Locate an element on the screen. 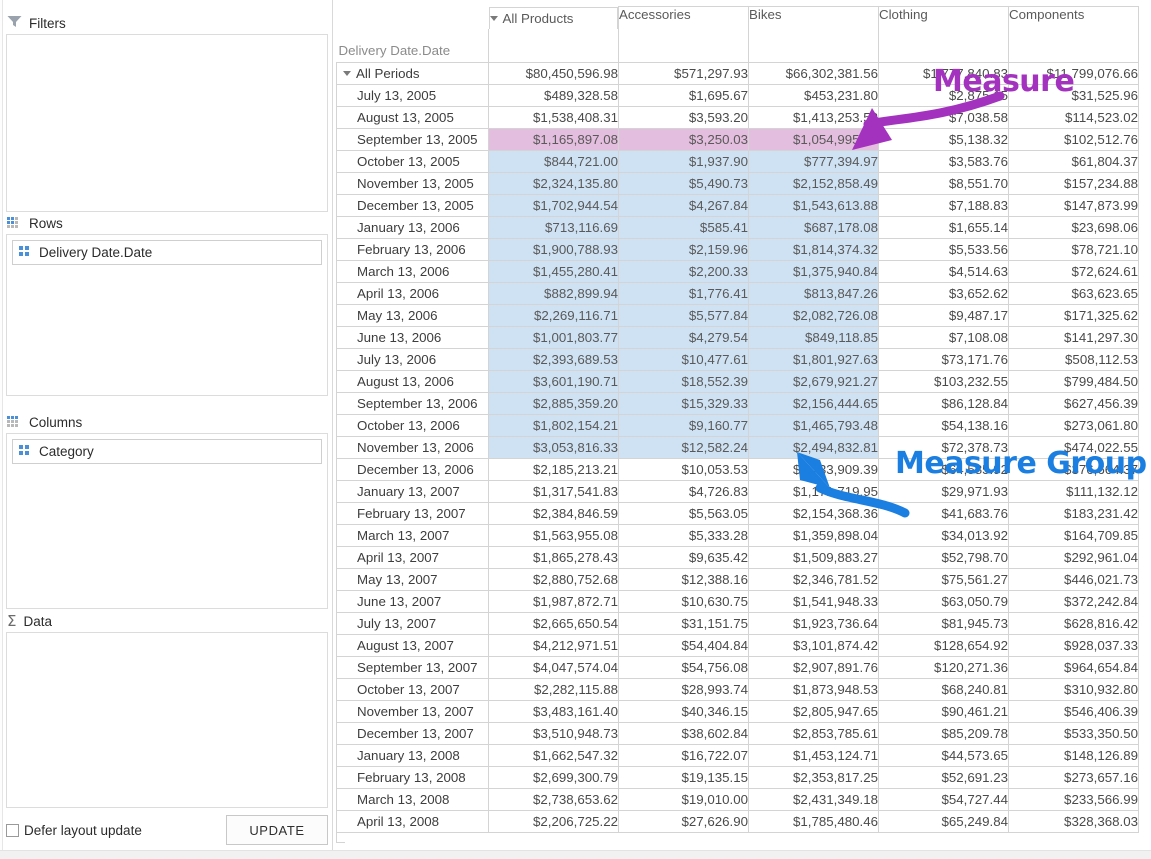 The height and width of the screenshot is (859, 1151). rows-field-chip-delivery-date: Delivery Date.Date is located at coordinates (167, 252).